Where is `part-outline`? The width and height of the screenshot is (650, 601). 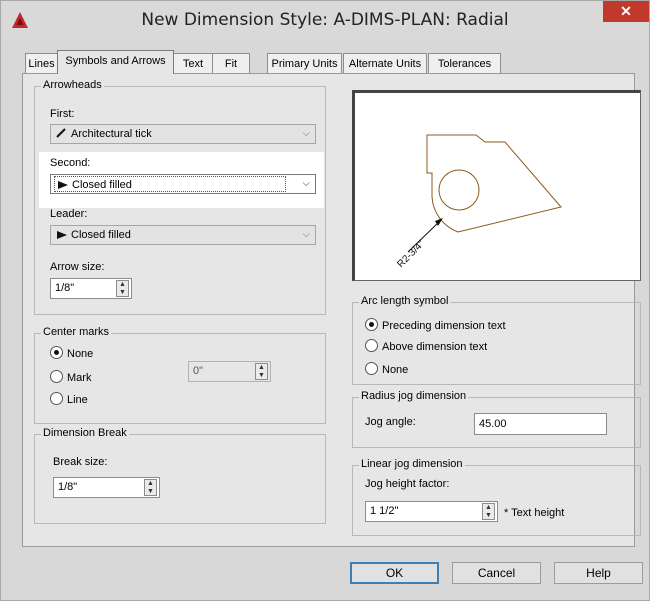
part-outline is located at coordinates (494, 183).